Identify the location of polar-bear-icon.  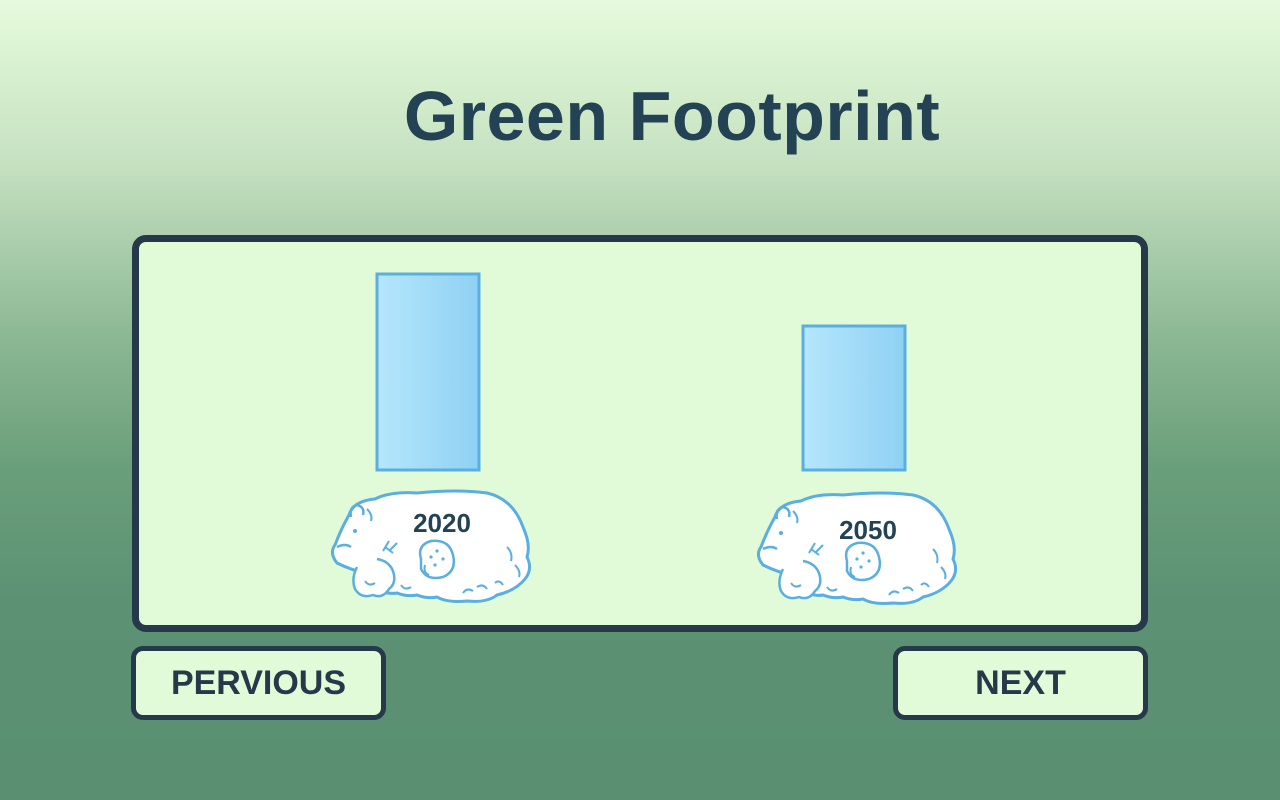
(857, 548).